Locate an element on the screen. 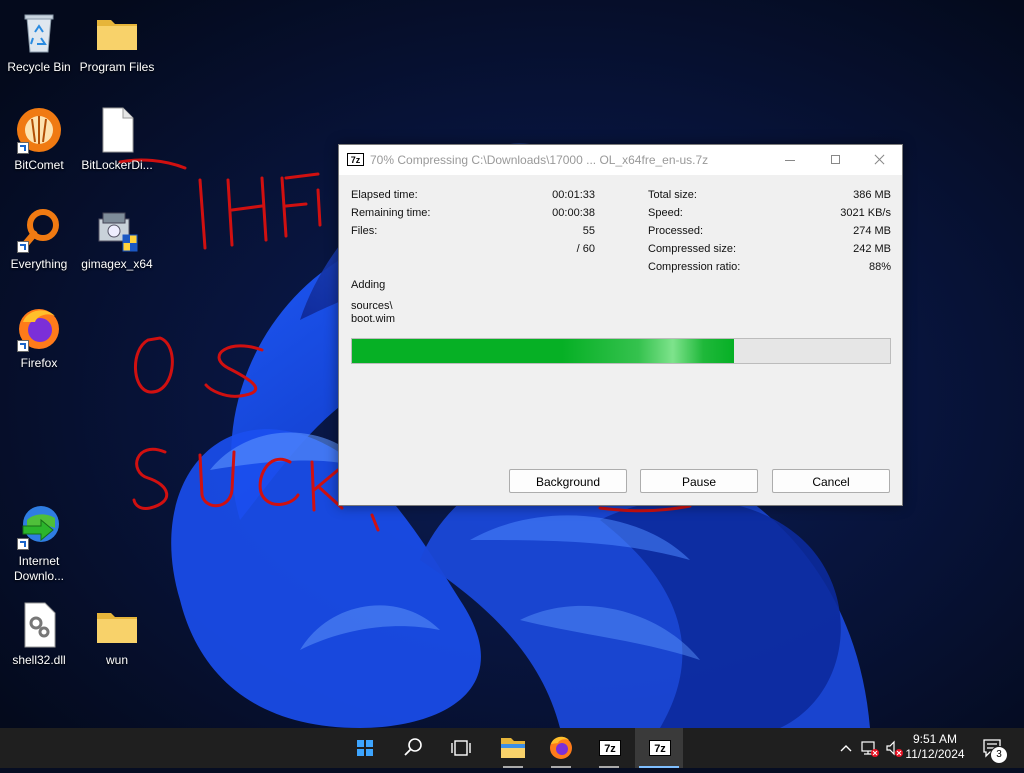 This screenshot has height=773, width=1024. desktop-icon-label: Firefox is located at coordinates (39, 363).